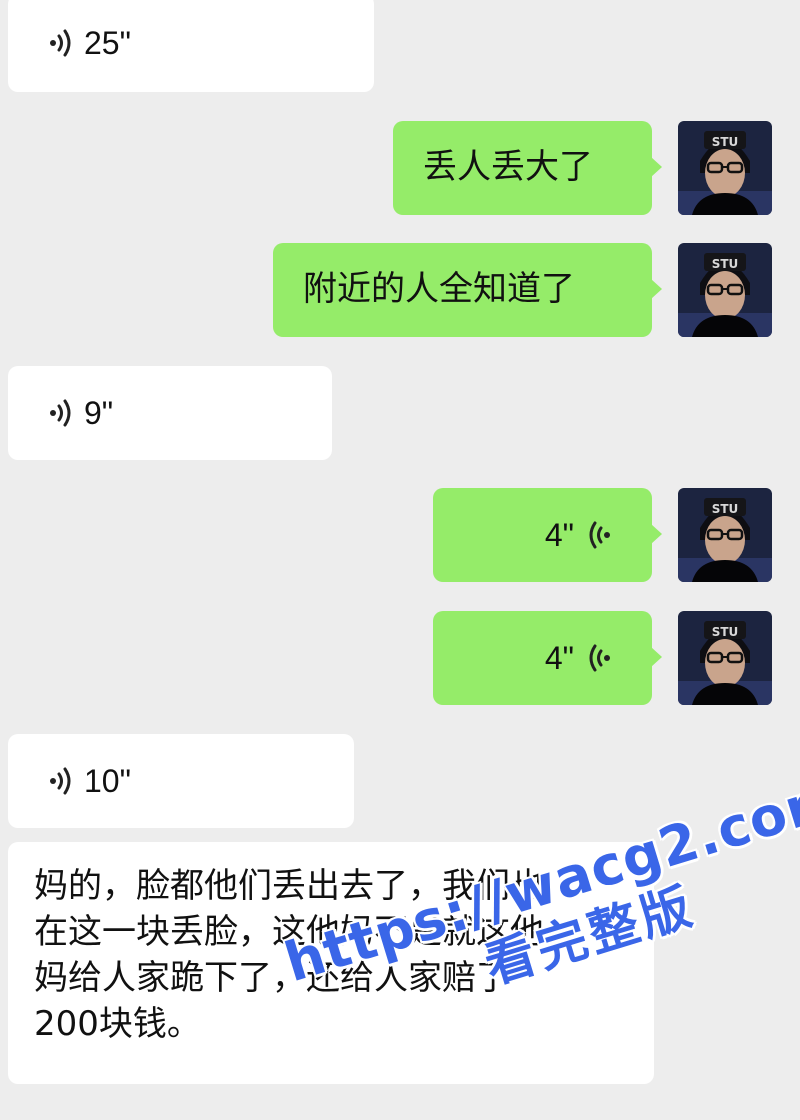 The height and width of the screenshot is (1120, 800). What do you see at coordinates (99, 412) in the screenshot?
I see `voice-duration: 9"` at bounding box center [99, 412].